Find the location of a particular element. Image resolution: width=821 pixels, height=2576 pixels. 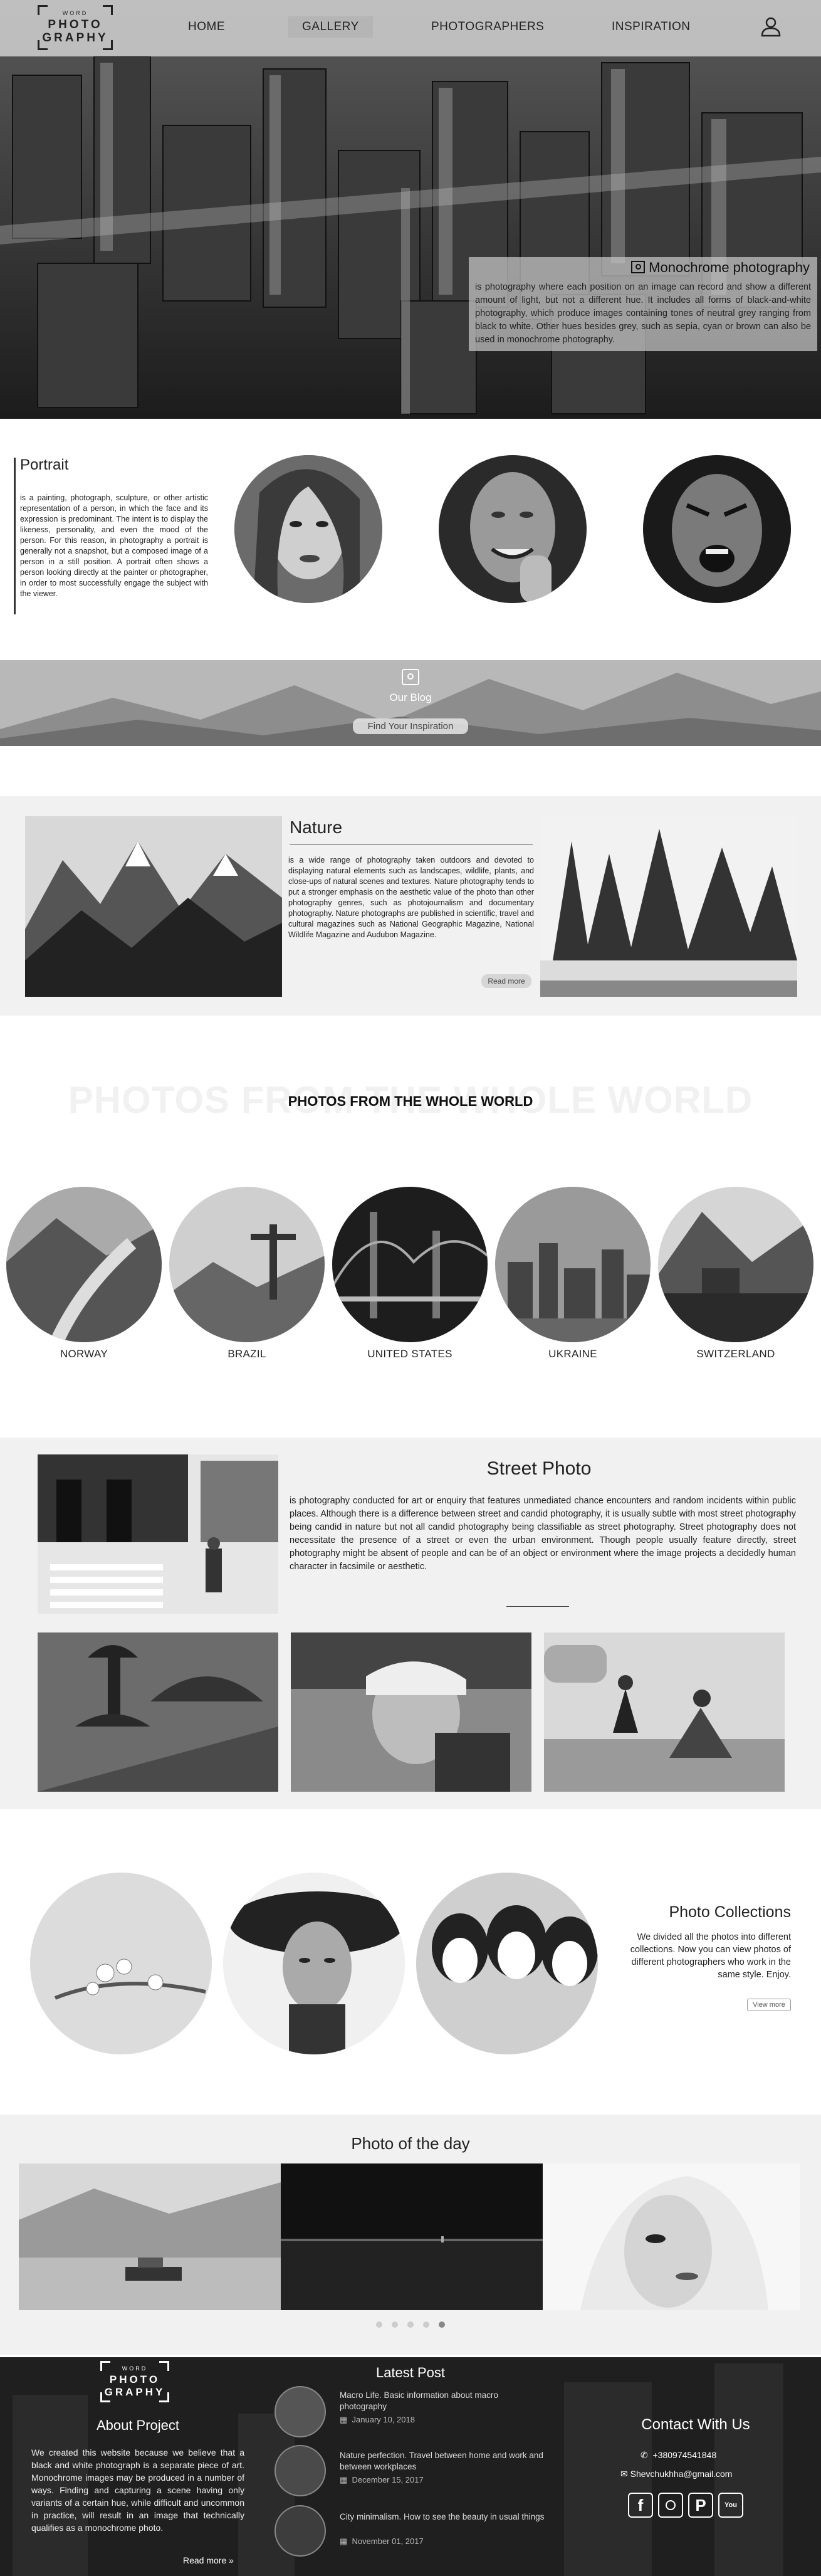

footer-logo-line-1: PHOTO is located at coordinates (134, 2379).